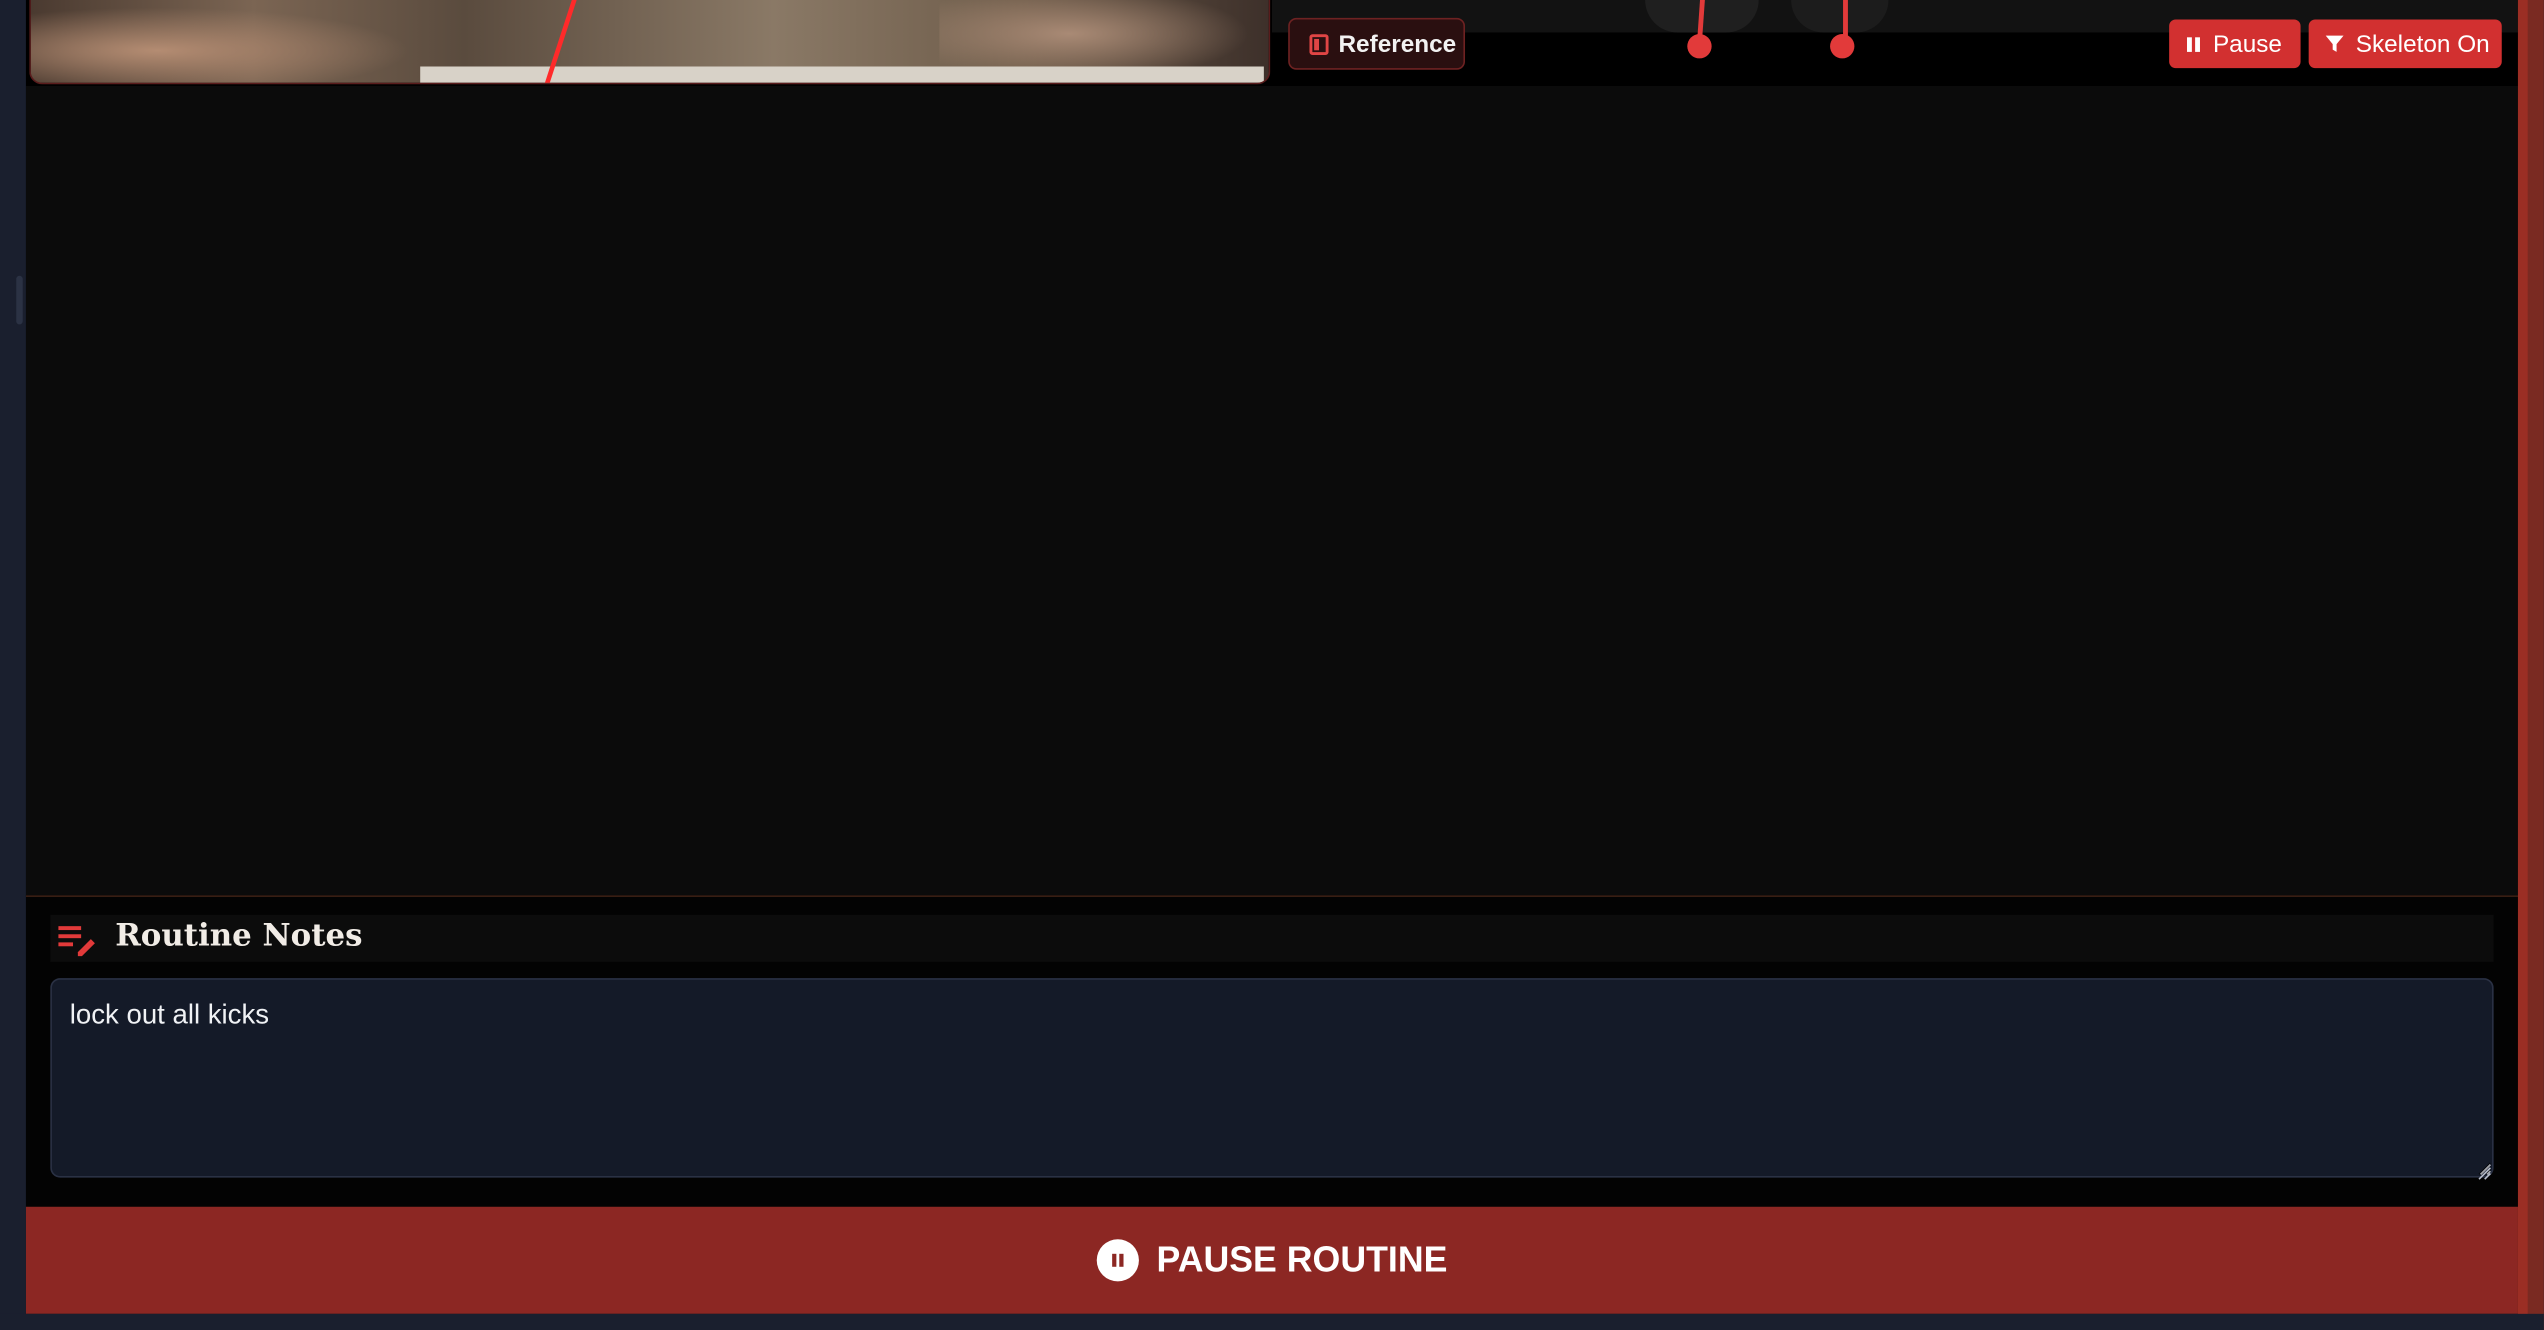  What do you see at coordinates (1117, 1260) in the screenshot?
I see `pause-circle-icon` at bounding box center [1117, 1260].